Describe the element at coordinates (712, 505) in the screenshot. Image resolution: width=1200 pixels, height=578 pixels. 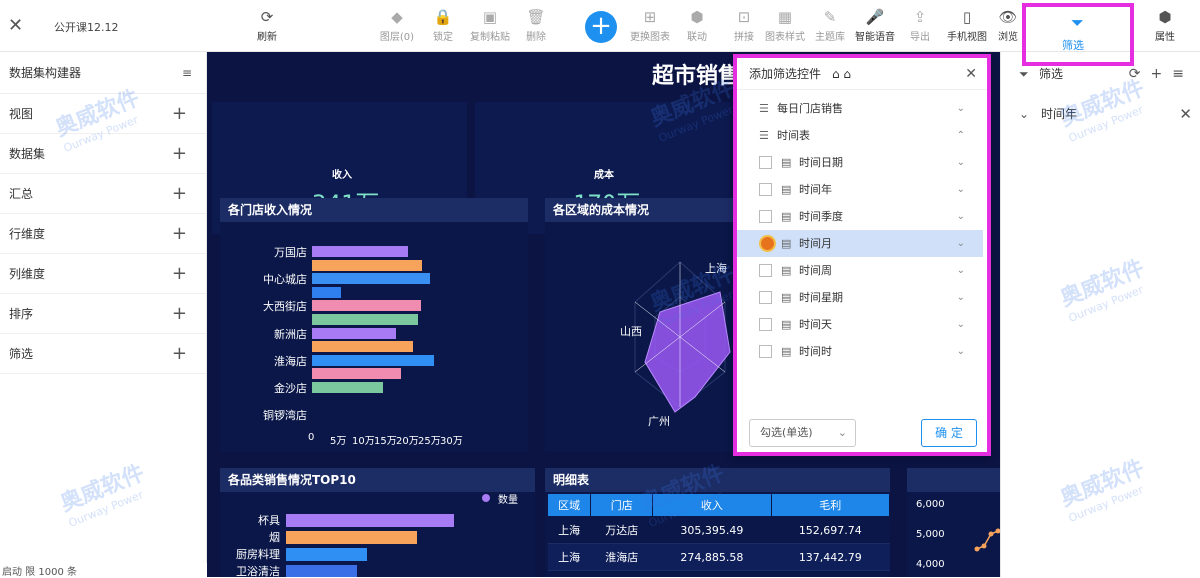
I see `column-header: 收入` at that location.